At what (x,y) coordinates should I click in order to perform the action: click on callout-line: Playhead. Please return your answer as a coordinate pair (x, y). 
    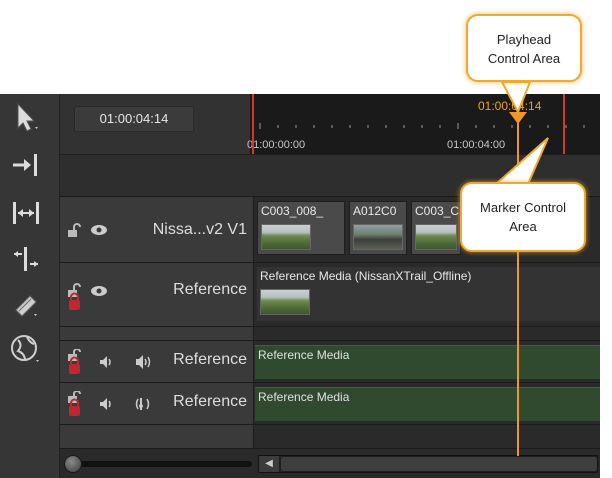
    Looking at the image, I should click on (524, 39).